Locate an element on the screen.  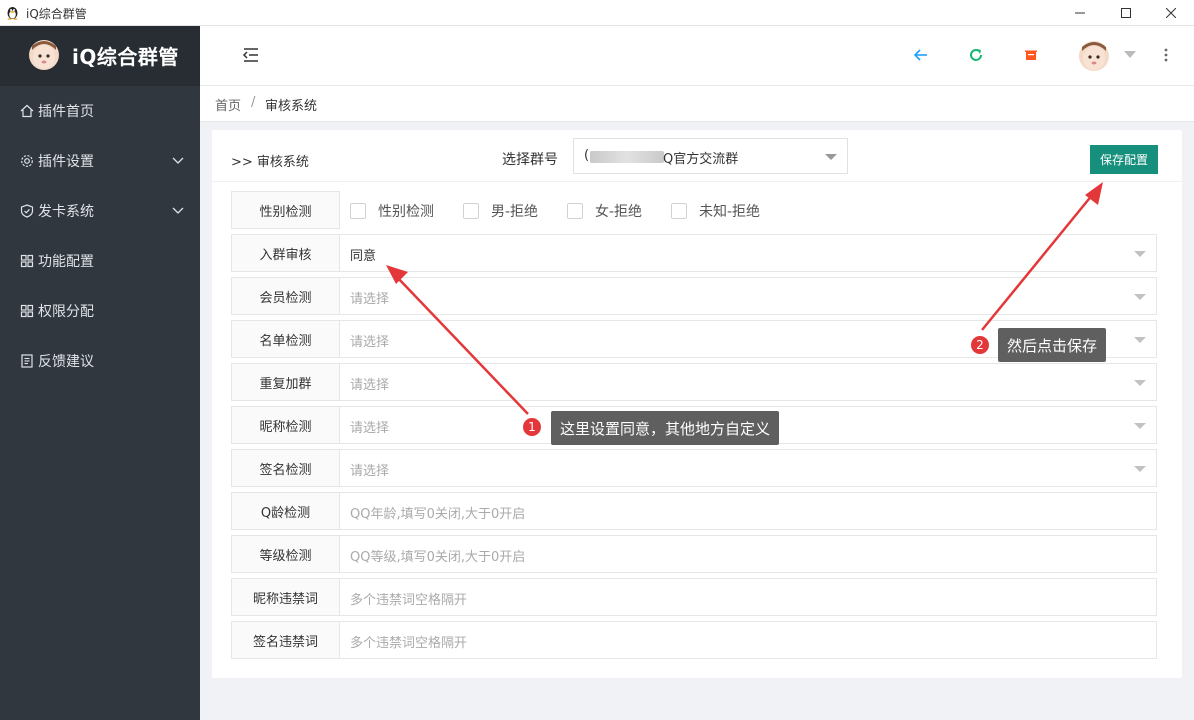
sidebar-item-label: 反馈建议 is located at coordinates (66, 362).